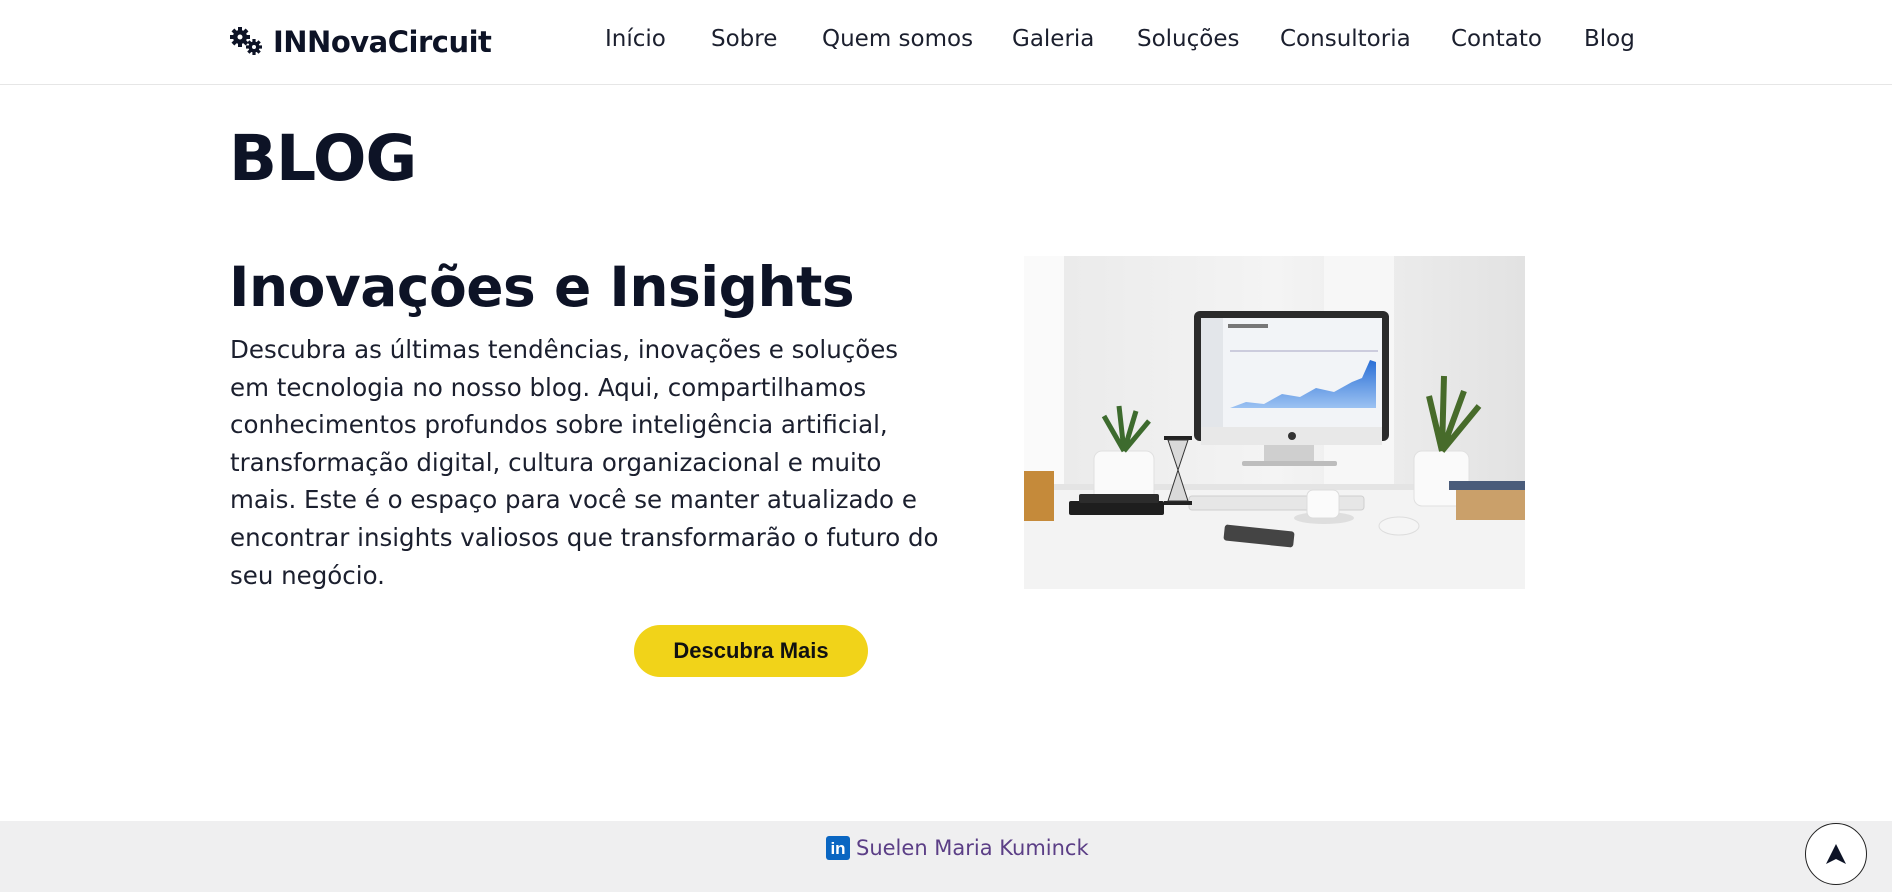  Describe the element at coordinates (1496, 39) in the screenshot. I see `nav-item-contato: Contato` at that location.